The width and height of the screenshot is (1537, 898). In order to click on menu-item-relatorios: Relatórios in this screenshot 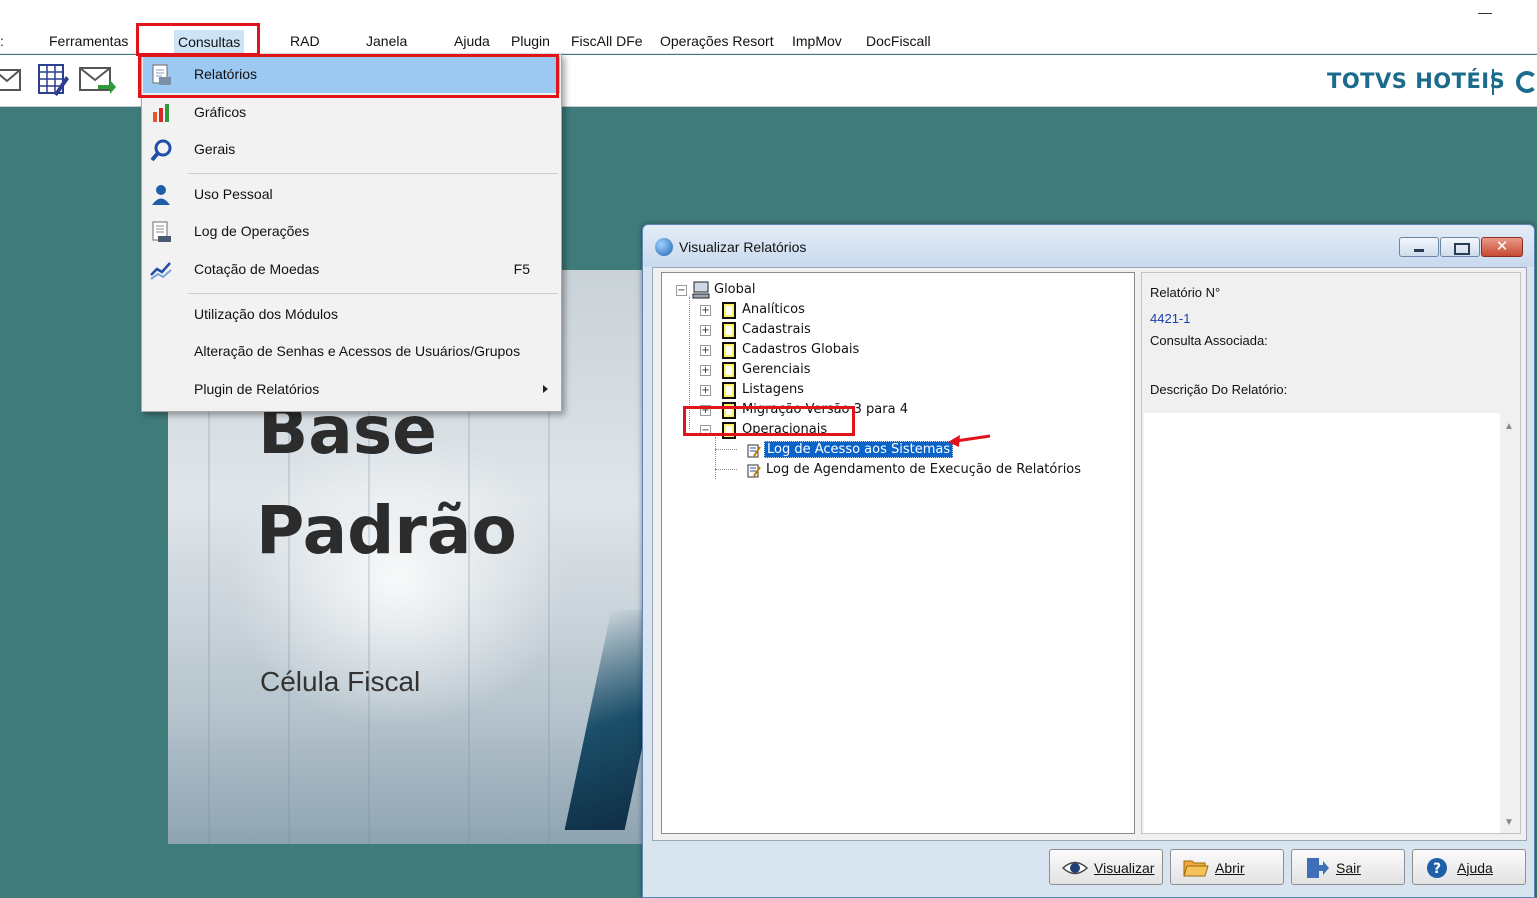, I will do `click(351, 75)`.